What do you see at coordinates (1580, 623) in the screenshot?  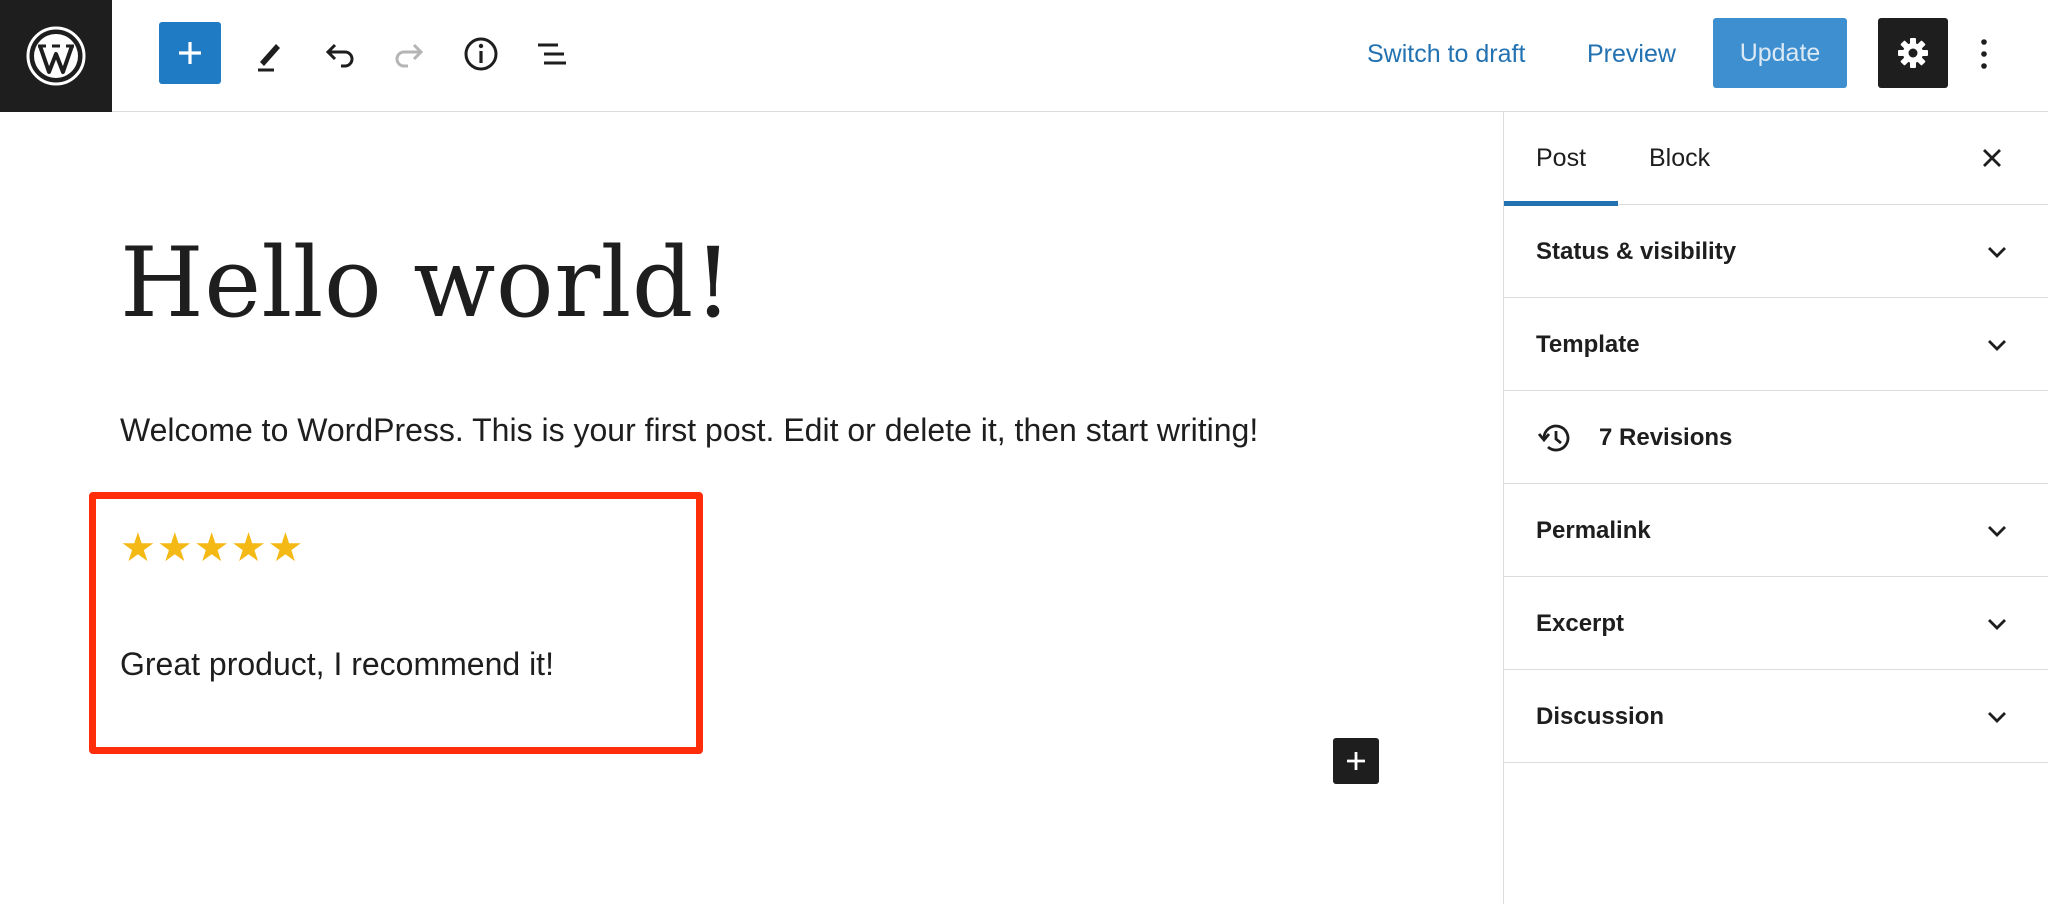 I see `panel-label: Excerpt` at bounding box center [1580, 623].